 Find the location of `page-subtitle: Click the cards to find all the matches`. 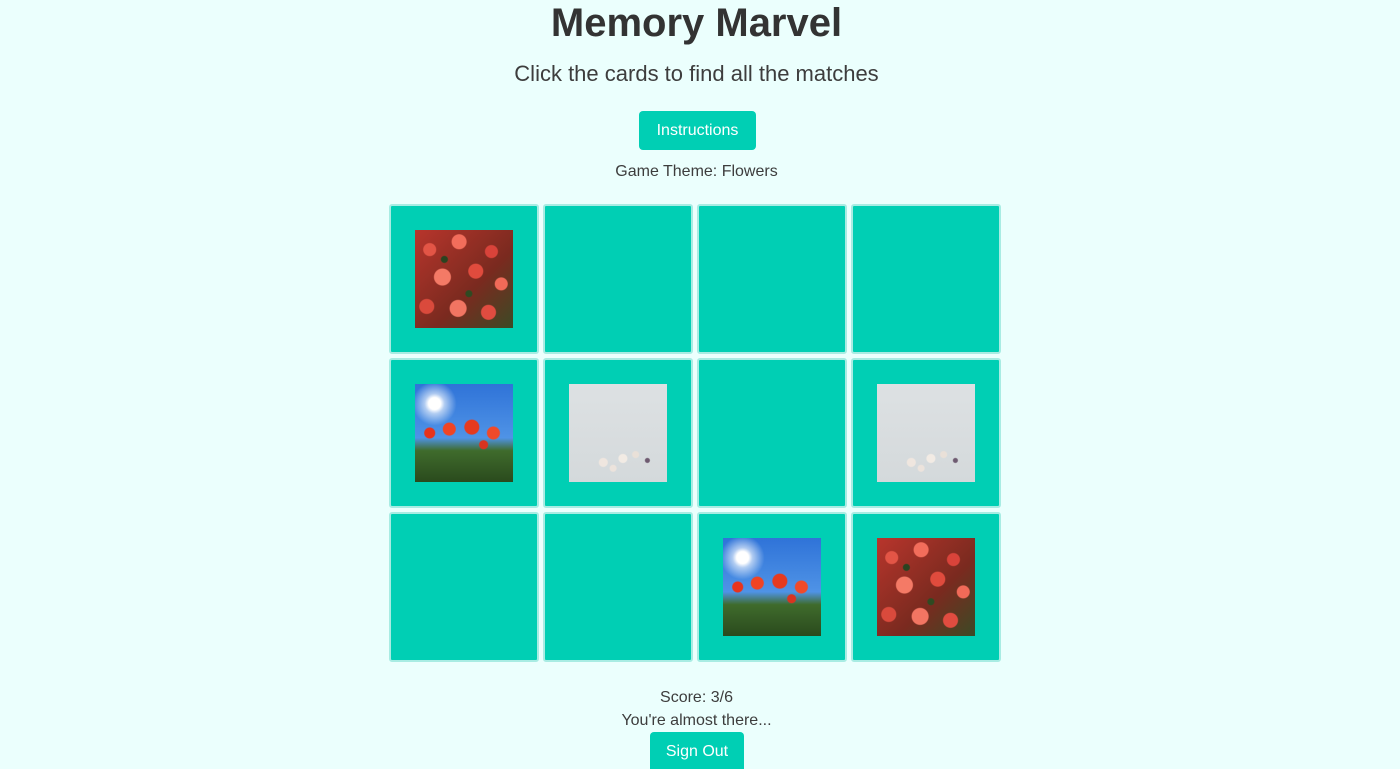

page-subtitle: Click the cards to find all the matches is located at coordinates (696, 73).